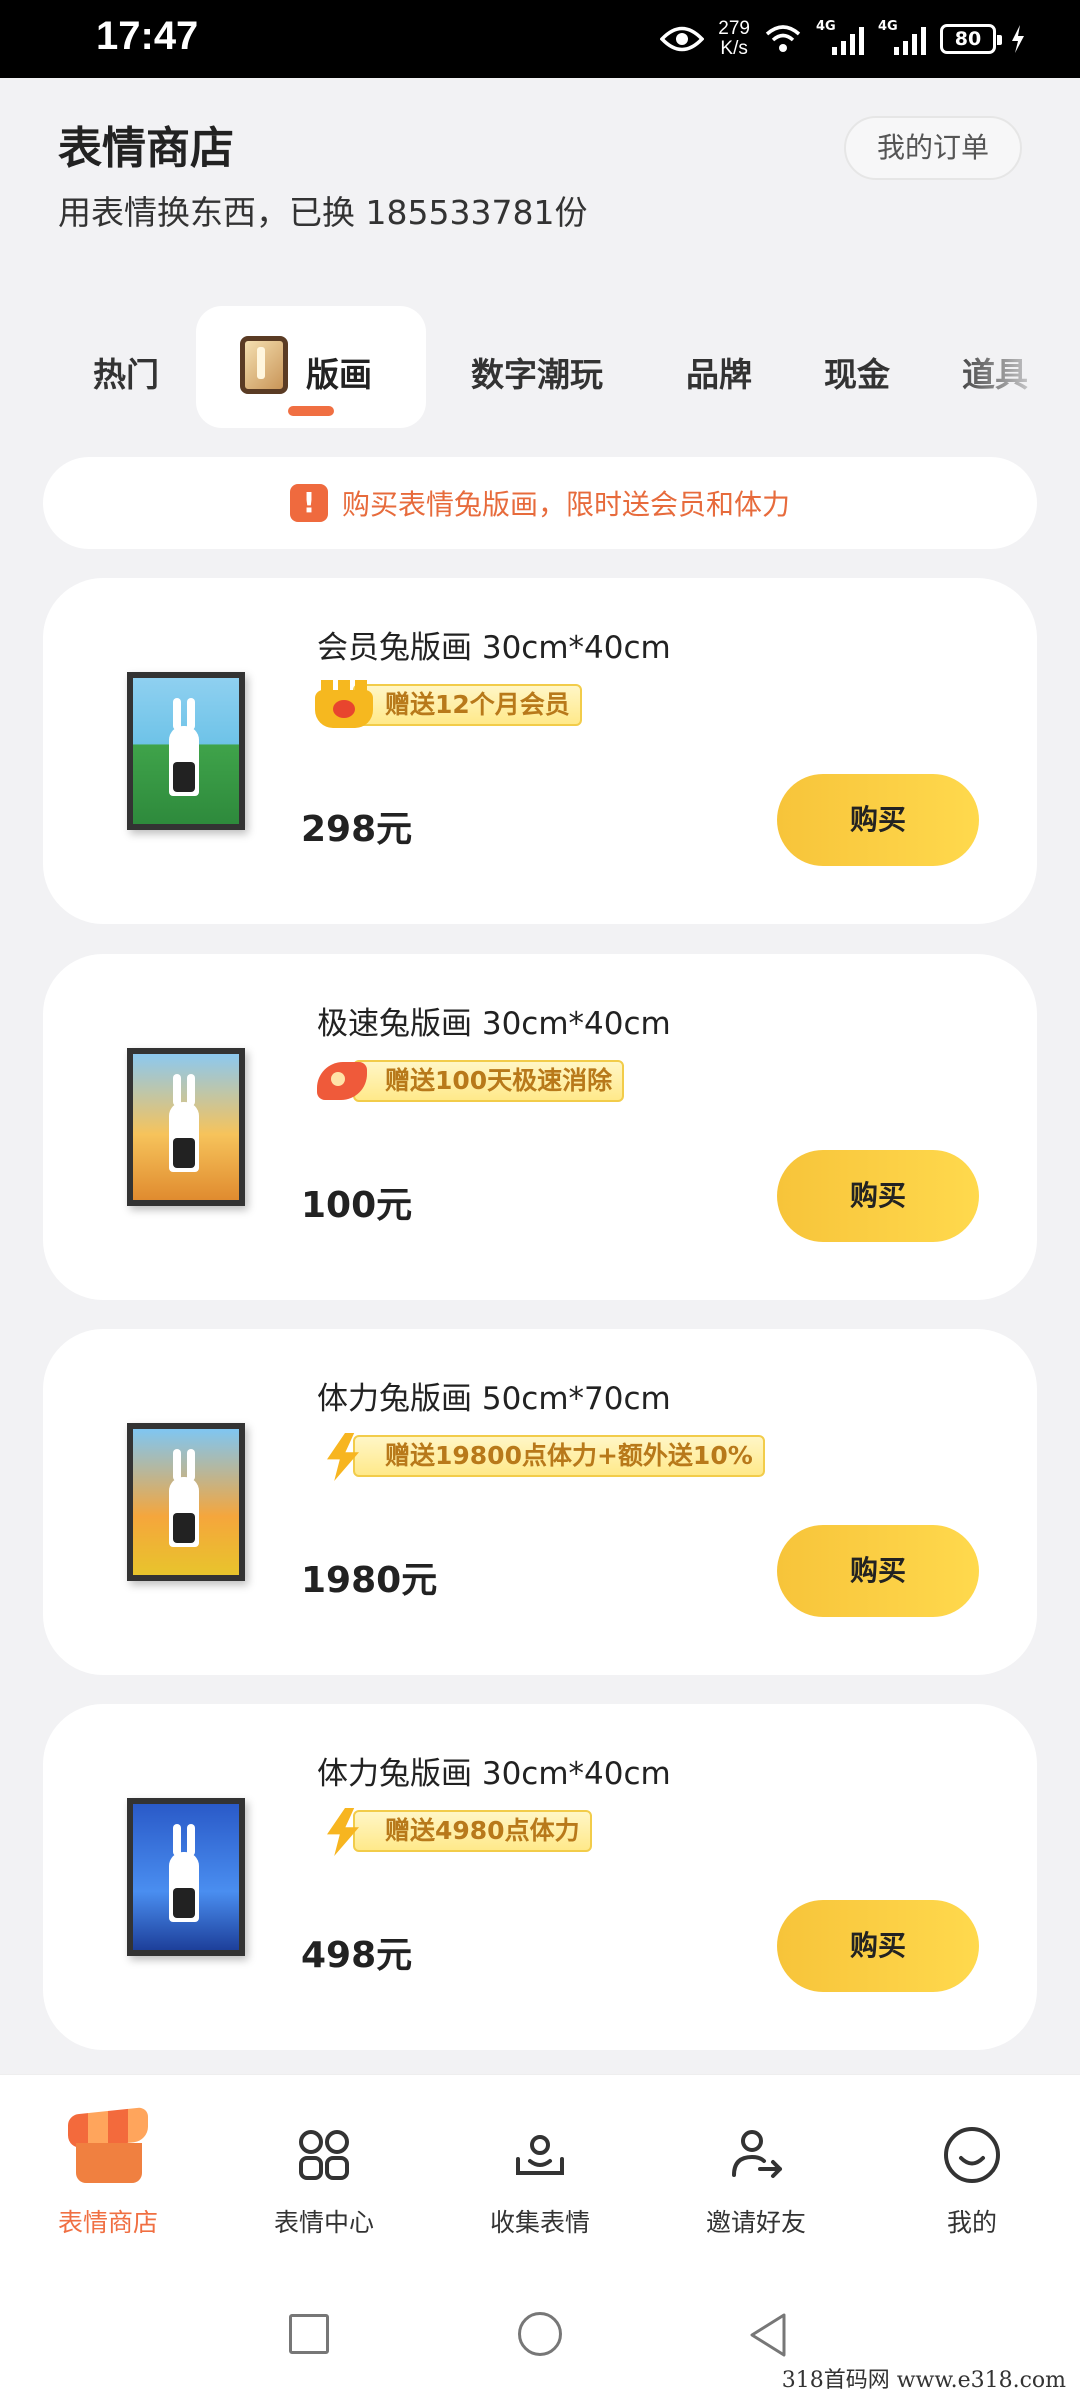 This screenshot has height=2400, width=1080. Describe the element at coordinates (857, 372) in the screenshot. I see `tab-cash: 现金` at that location.